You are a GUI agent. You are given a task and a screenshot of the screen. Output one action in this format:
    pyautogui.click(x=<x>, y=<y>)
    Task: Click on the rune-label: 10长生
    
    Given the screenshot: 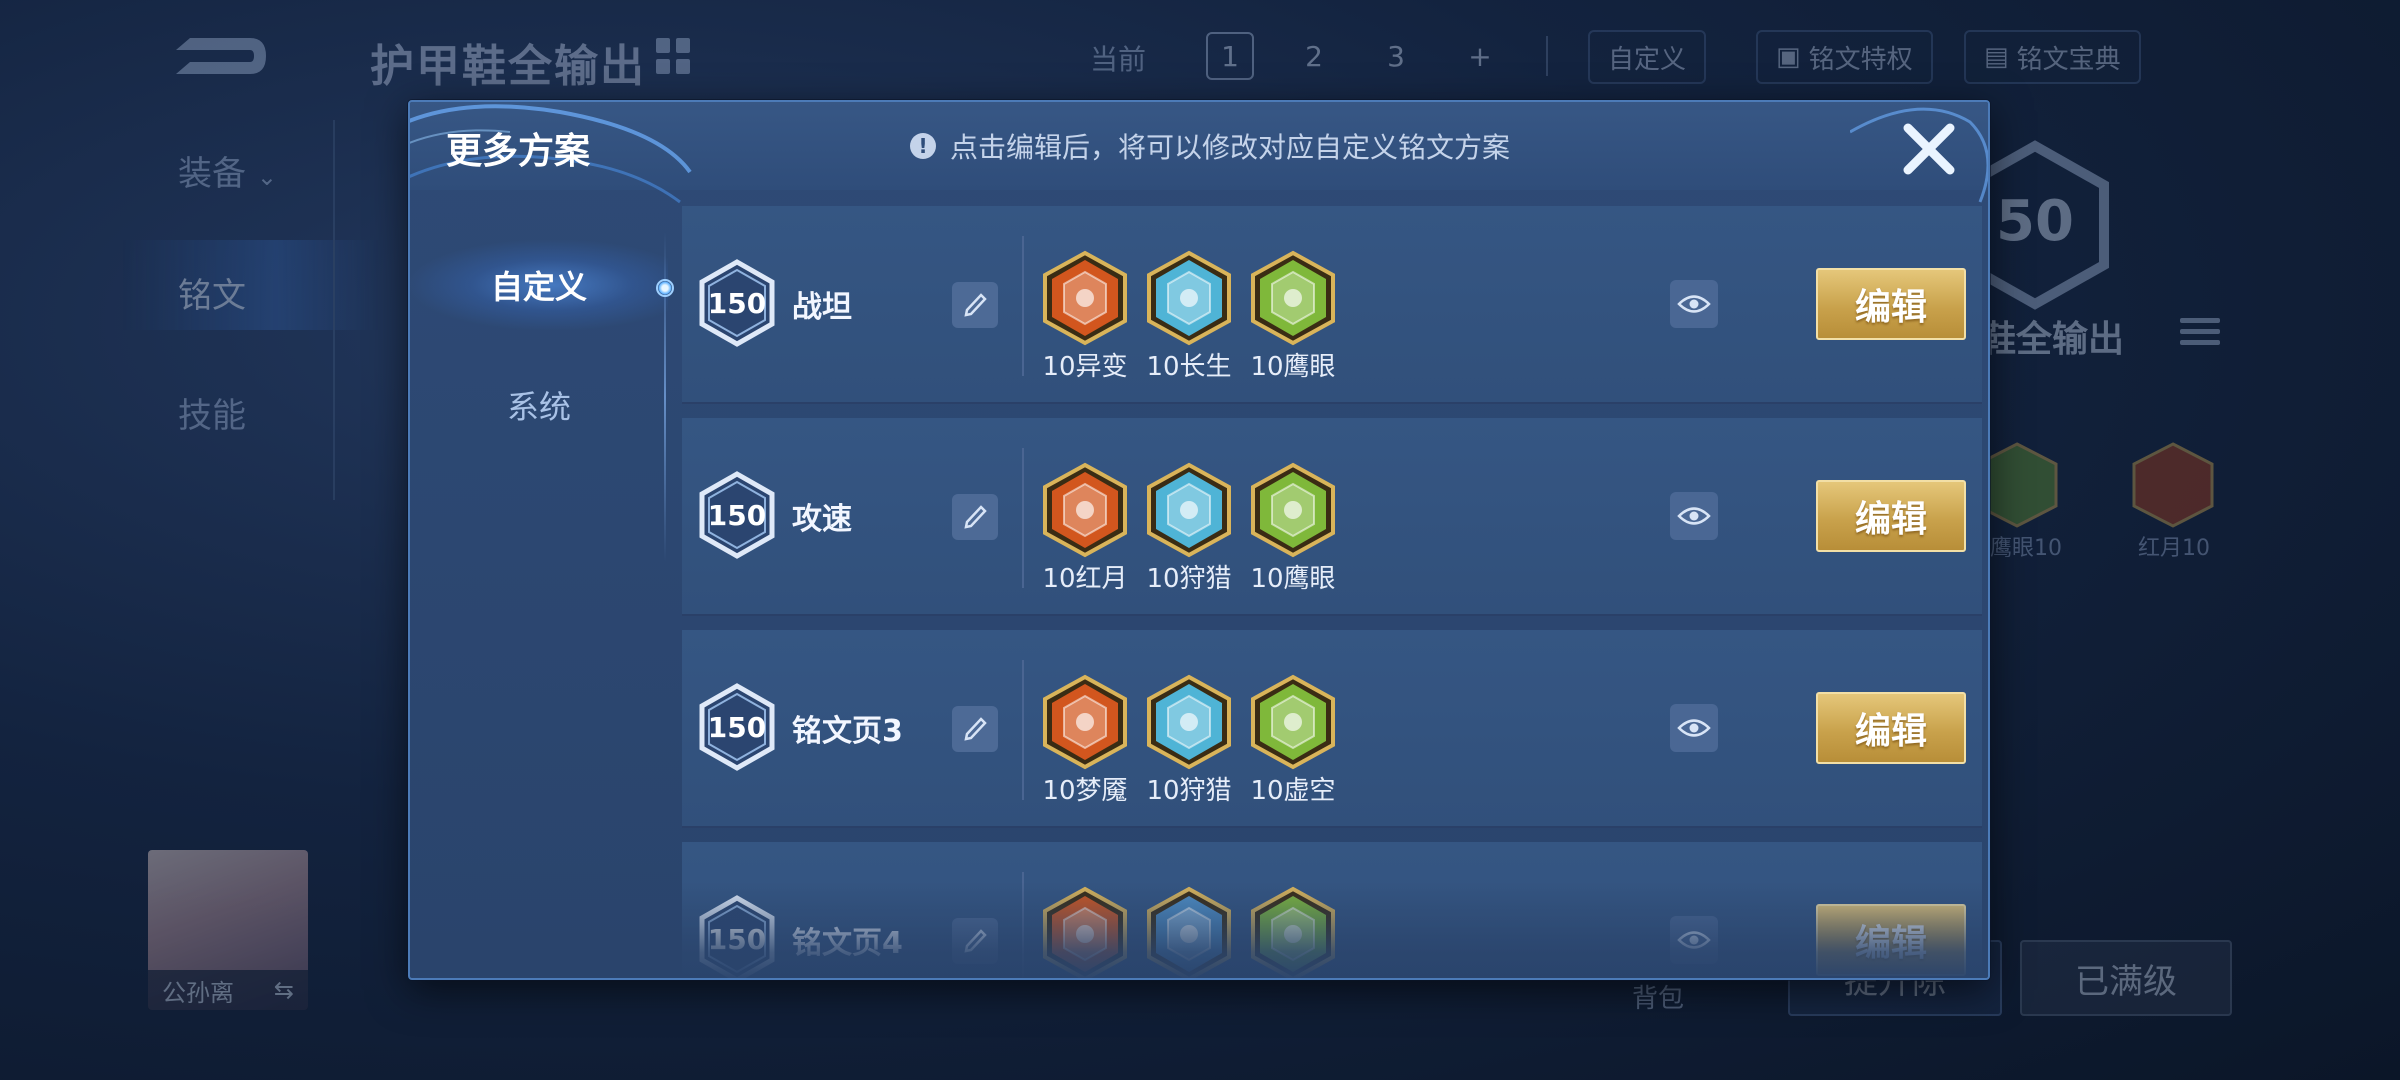 What is the action you would take?
    pyautogui.click(x=1189, y=367)
    